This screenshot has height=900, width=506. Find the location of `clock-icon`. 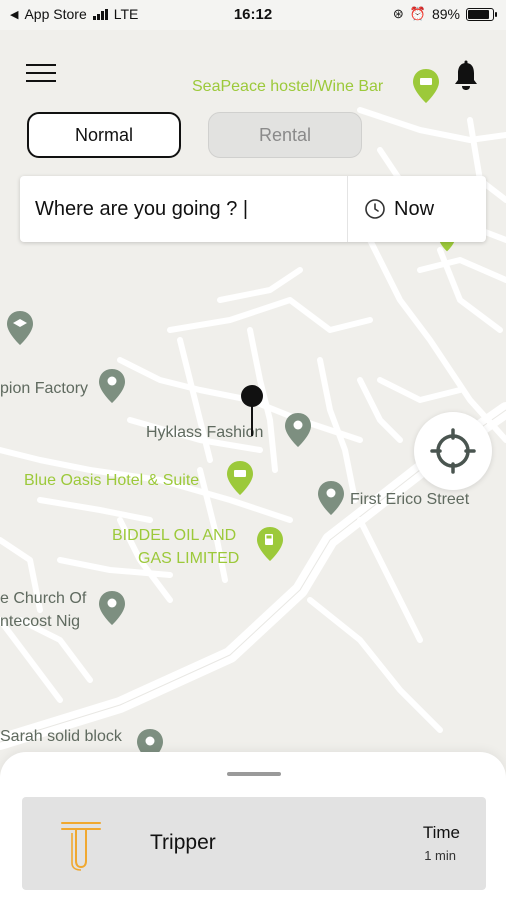

clock-icon is located at coordinates (375, 209).